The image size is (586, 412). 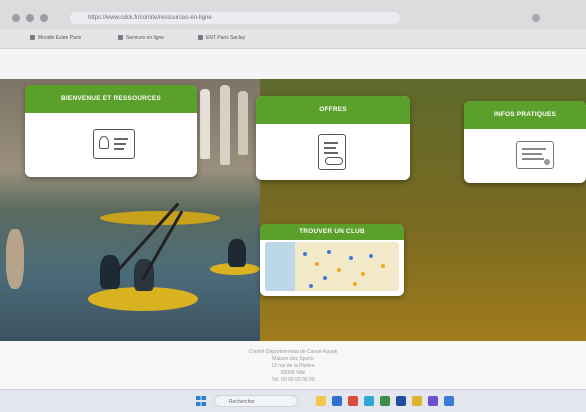 I want to click on card-trouver-club: Trouver un club, so click(x=332, y=260).